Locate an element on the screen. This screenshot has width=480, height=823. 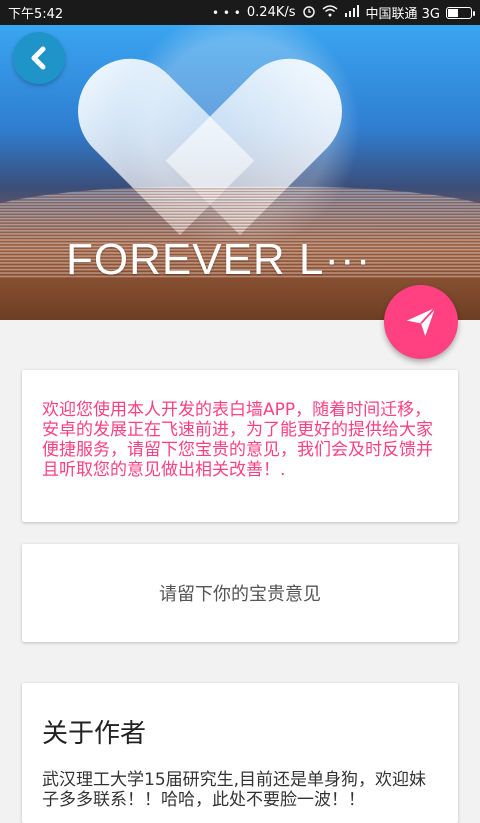
notification-dots: • • • is located at coordinates (226, 12).